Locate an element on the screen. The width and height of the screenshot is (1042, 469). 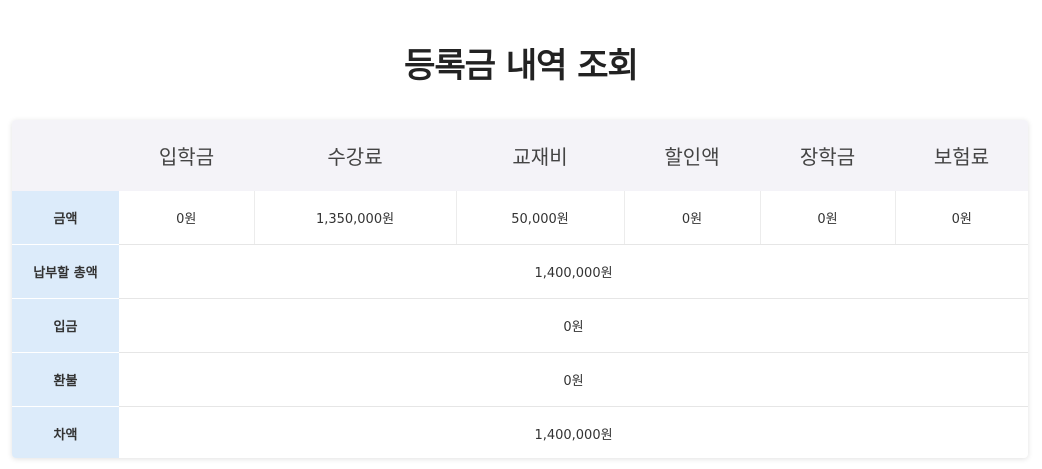
column-header-discount: 할인액 is located at coordinates (692, 155).